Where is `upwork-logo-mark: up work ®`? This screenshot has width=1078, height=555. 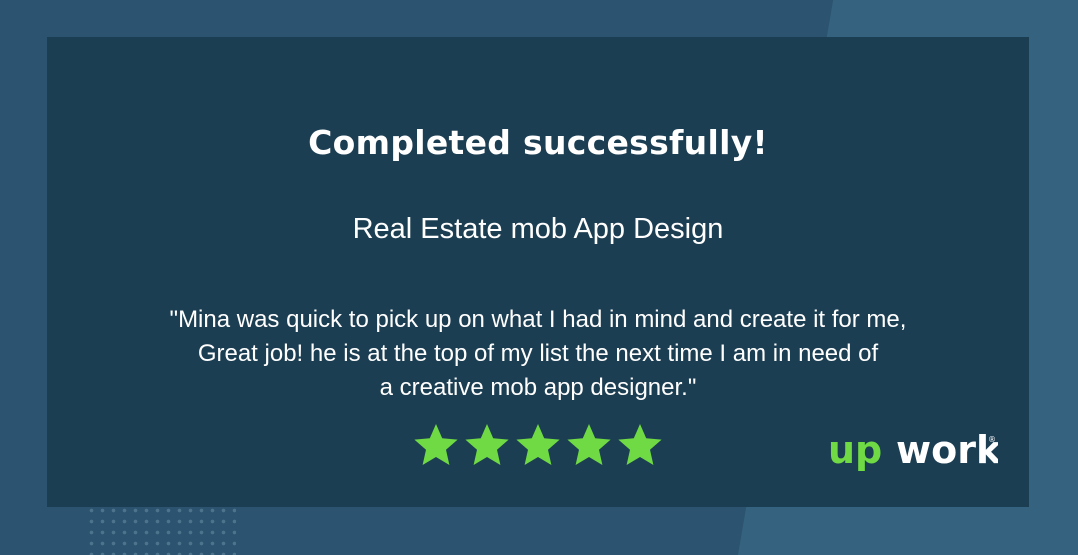
upwork-logo-mark: up work ® is located at coordinates (913, 450).